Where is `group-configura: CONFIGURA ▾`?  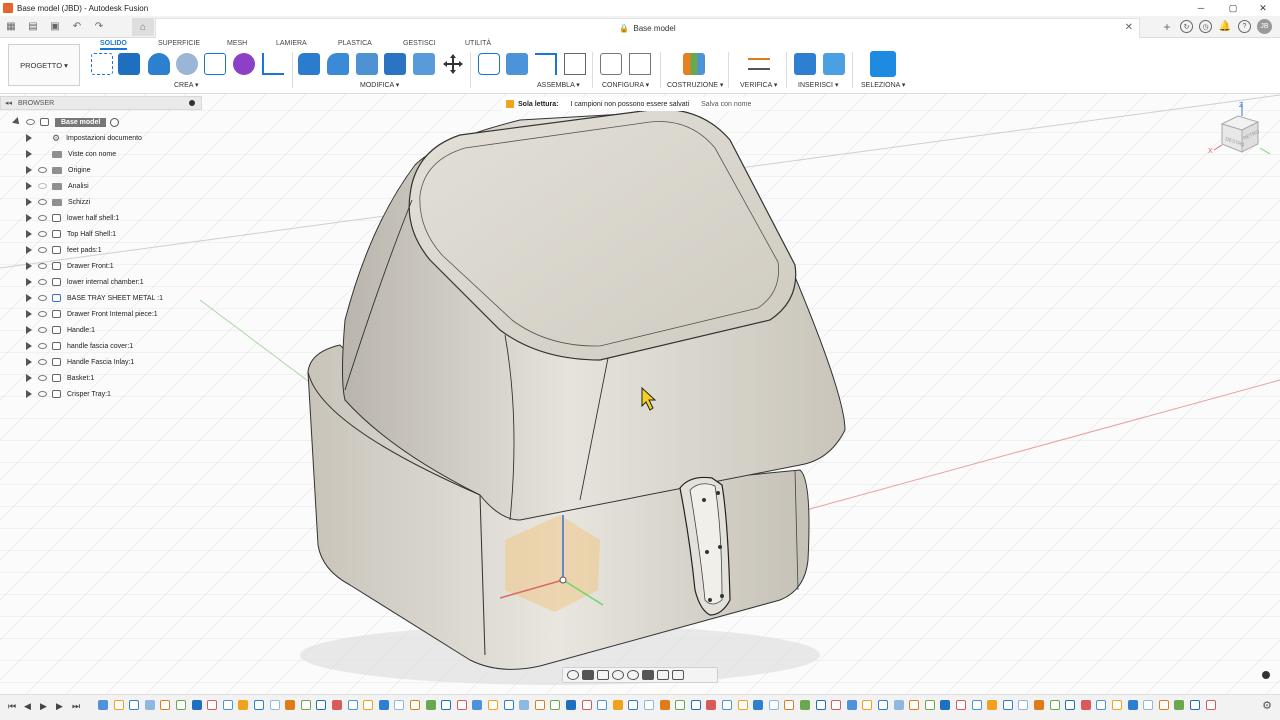 group-configura: CONFIGURA ▾ is located at coordinates (625, 85).